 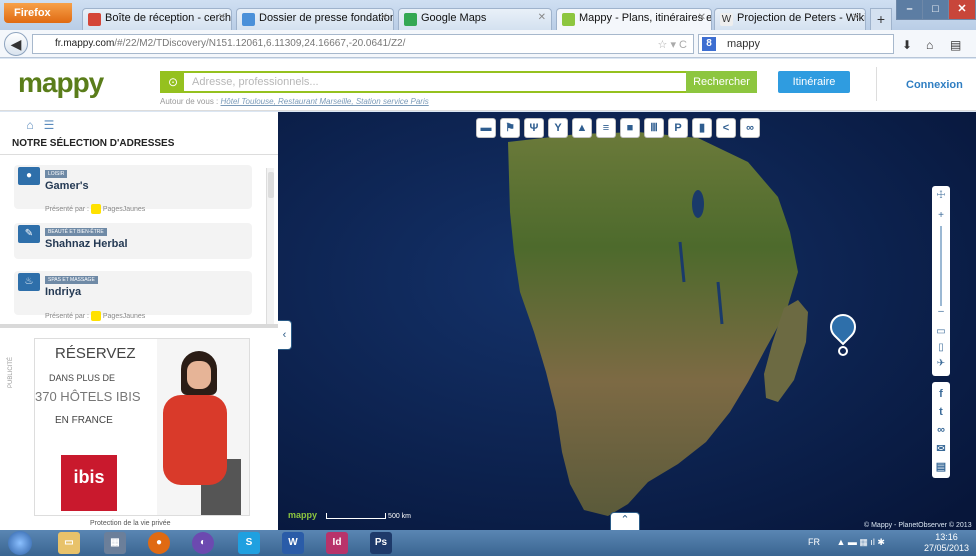 What do you see at coordinates (115, 543) in the screenshot?
I see `calculator-icon: ▦` at bounding box center [115, 543].